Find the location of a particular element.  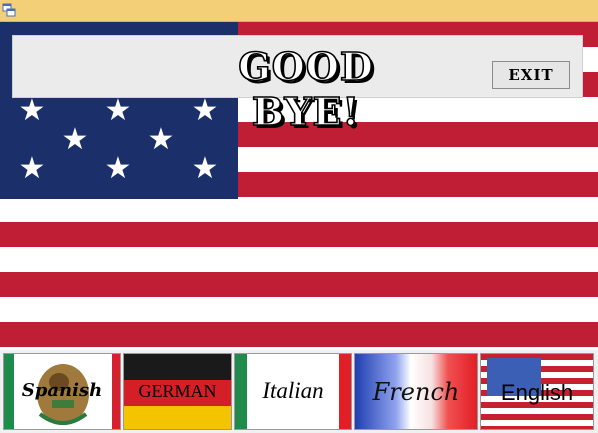

english-language-button: English is located at coordinates (537, 391).